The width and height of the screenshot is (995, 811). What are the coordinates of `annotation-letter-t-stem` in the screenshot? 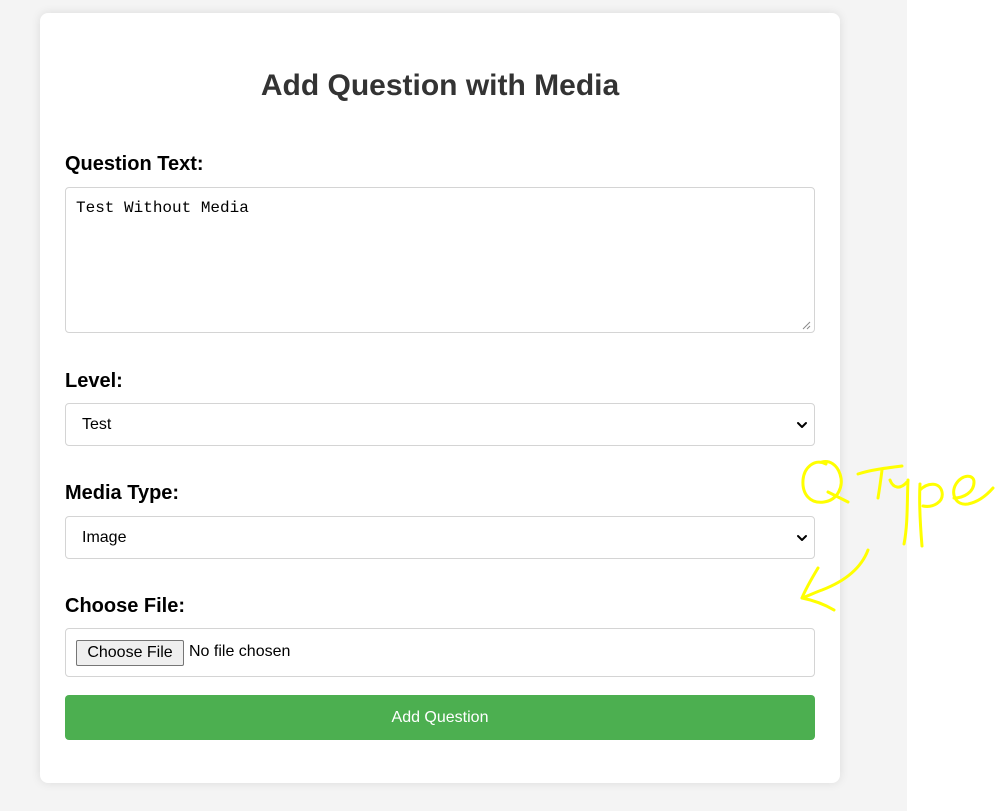 It's located at (880, 484).